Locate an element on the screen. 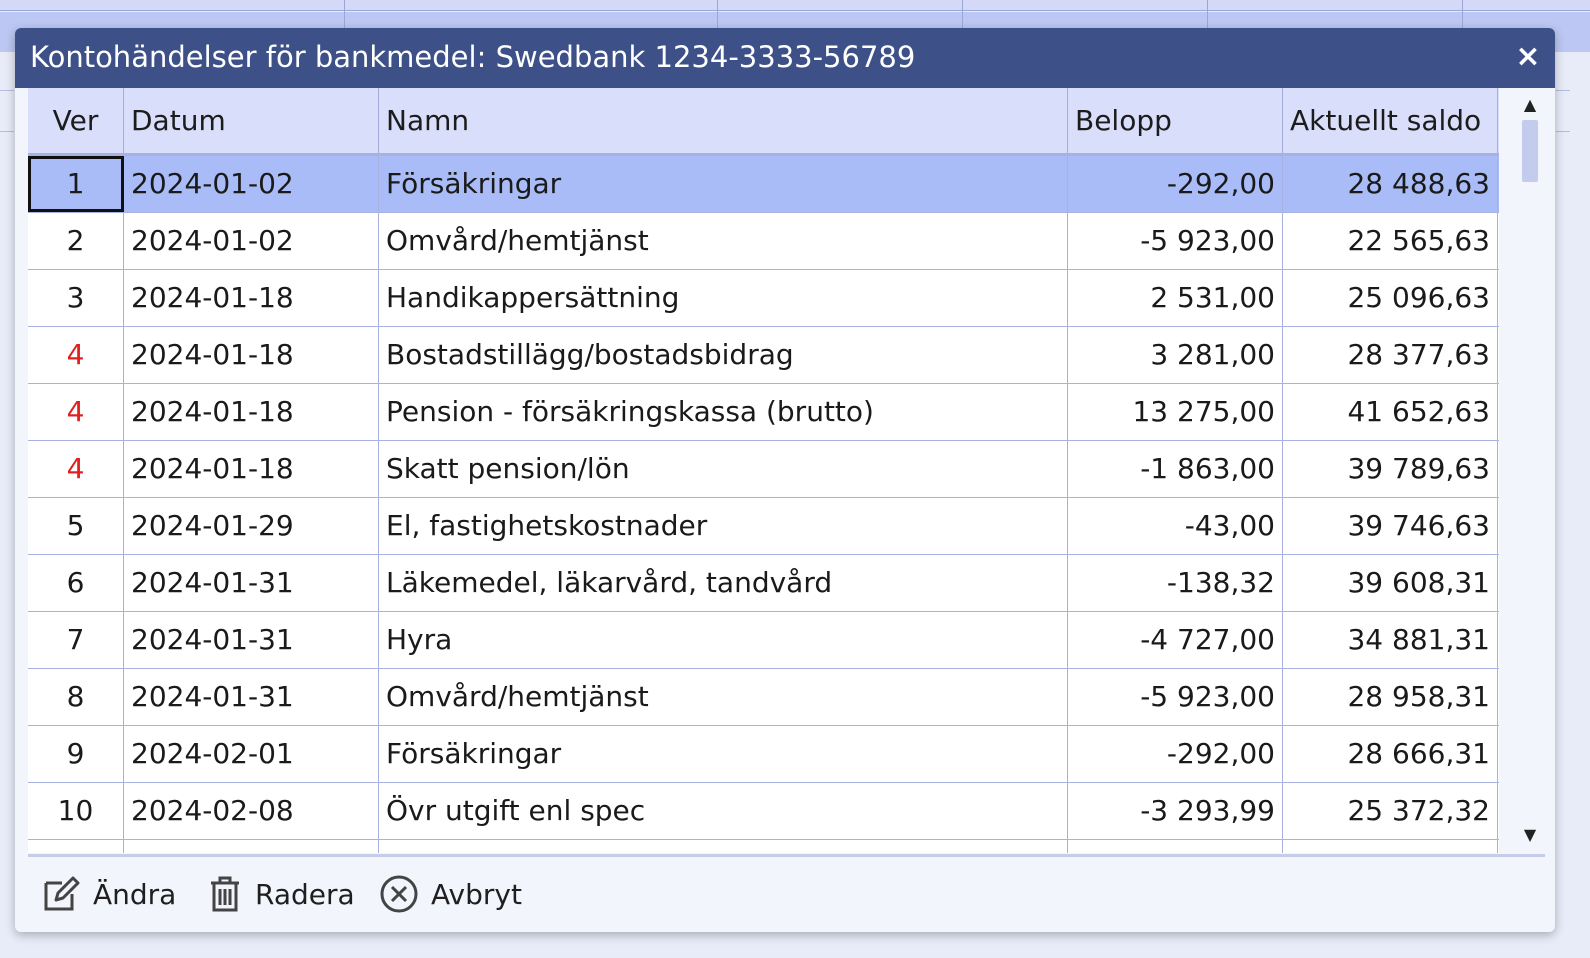 This screenshot has width=1590, height=958. vertical-scrollbar: ▲ ▼ is located at coordinates (1530, 470).